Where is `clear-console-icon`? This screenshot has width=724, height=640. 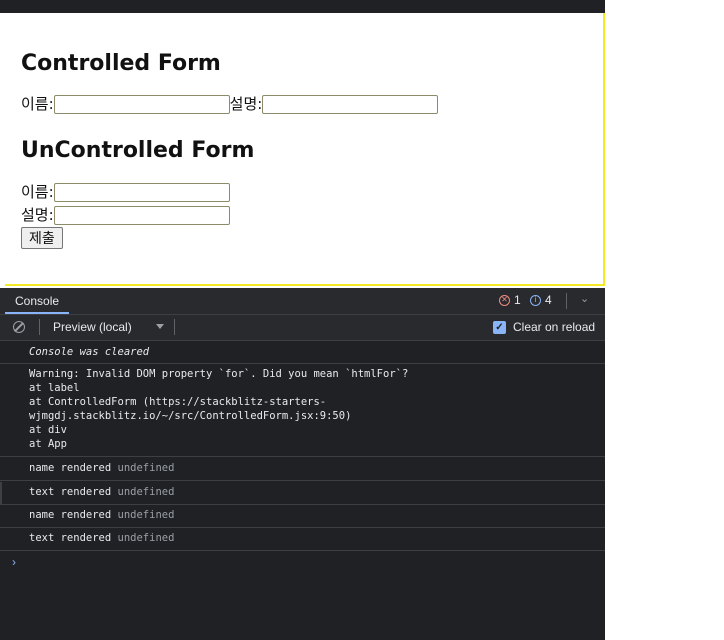 clear-console-icon is located at coordinates (19, 327).